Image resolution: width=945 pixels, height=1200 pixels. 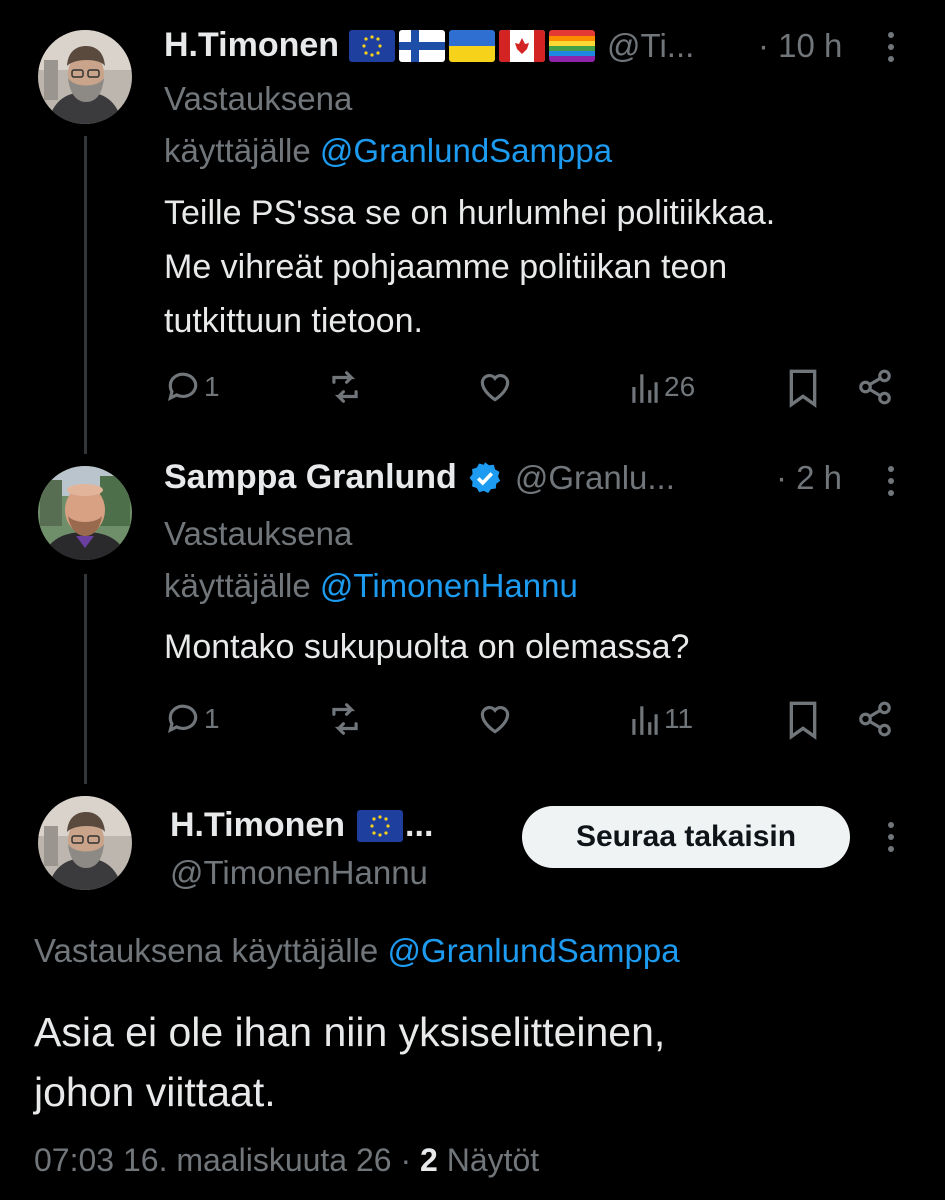 I want to click on views-button: 11, so click(x=661, y=719).